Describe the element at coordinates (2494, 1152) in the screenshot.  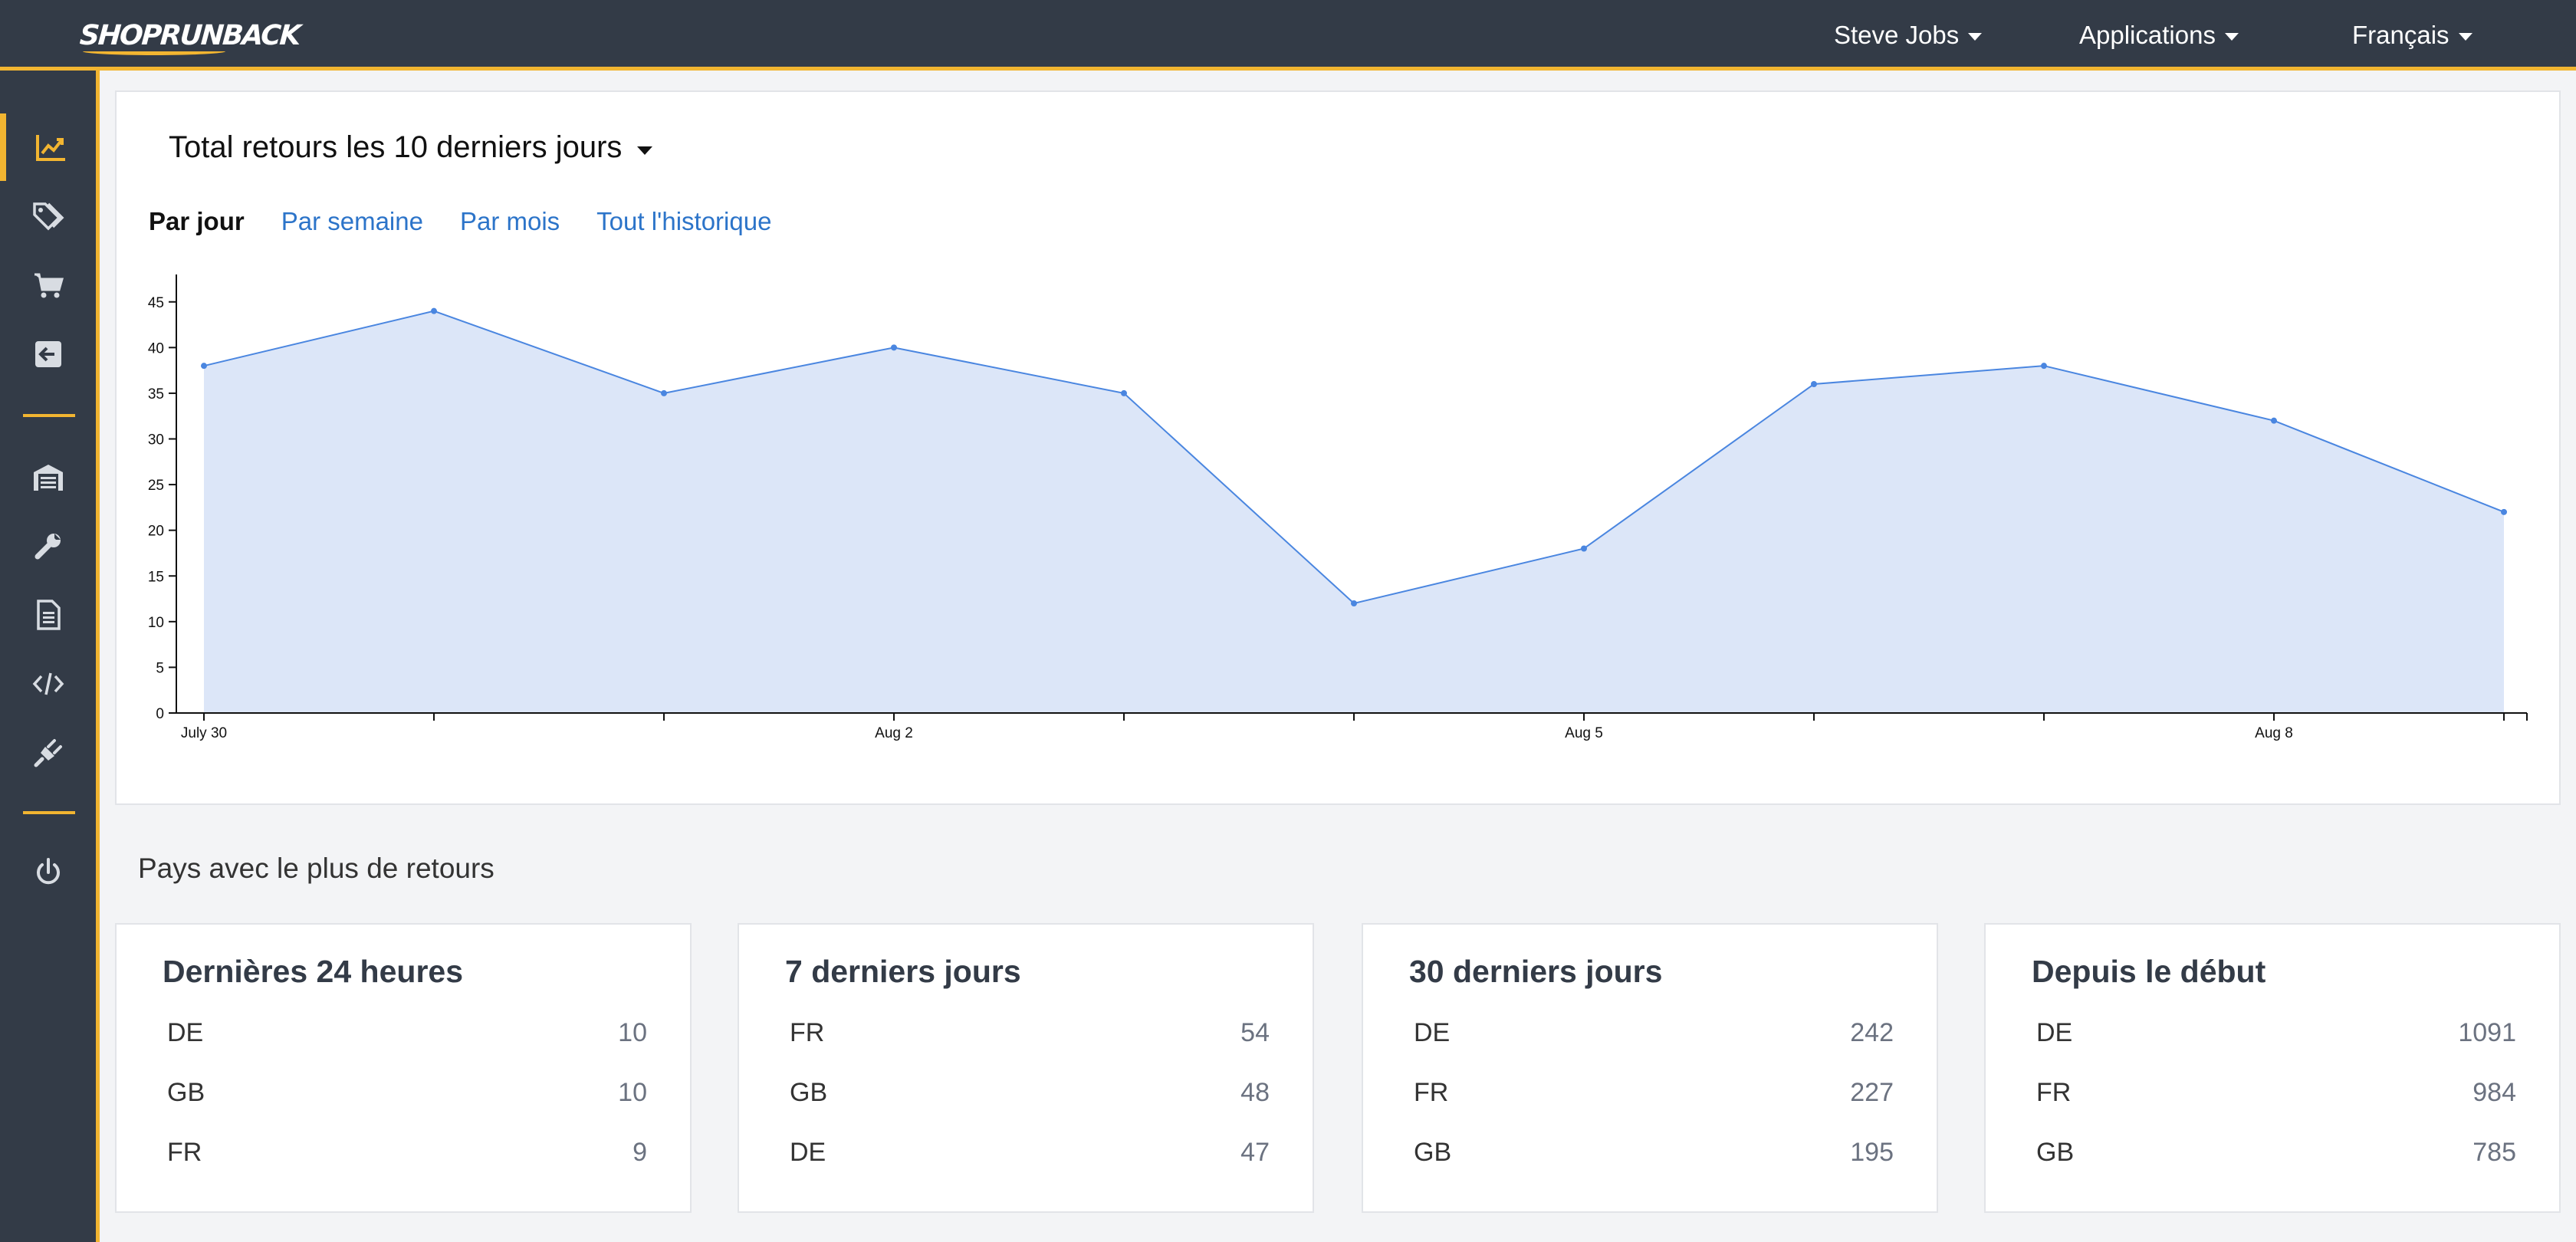
I see `return-count: 785` at that location.